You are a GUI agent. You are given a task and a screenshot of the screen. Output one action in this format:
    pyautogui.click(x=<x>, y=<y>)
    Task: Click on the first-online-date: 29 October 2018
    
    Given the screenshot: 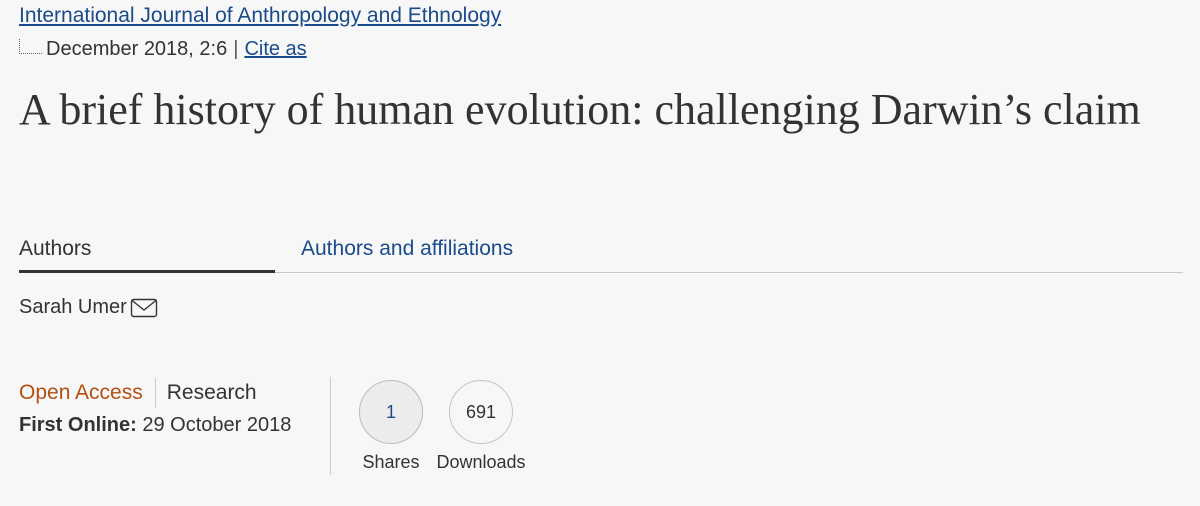 What is the action you would take?
    pyautogui.click(x=217, y=425)
    